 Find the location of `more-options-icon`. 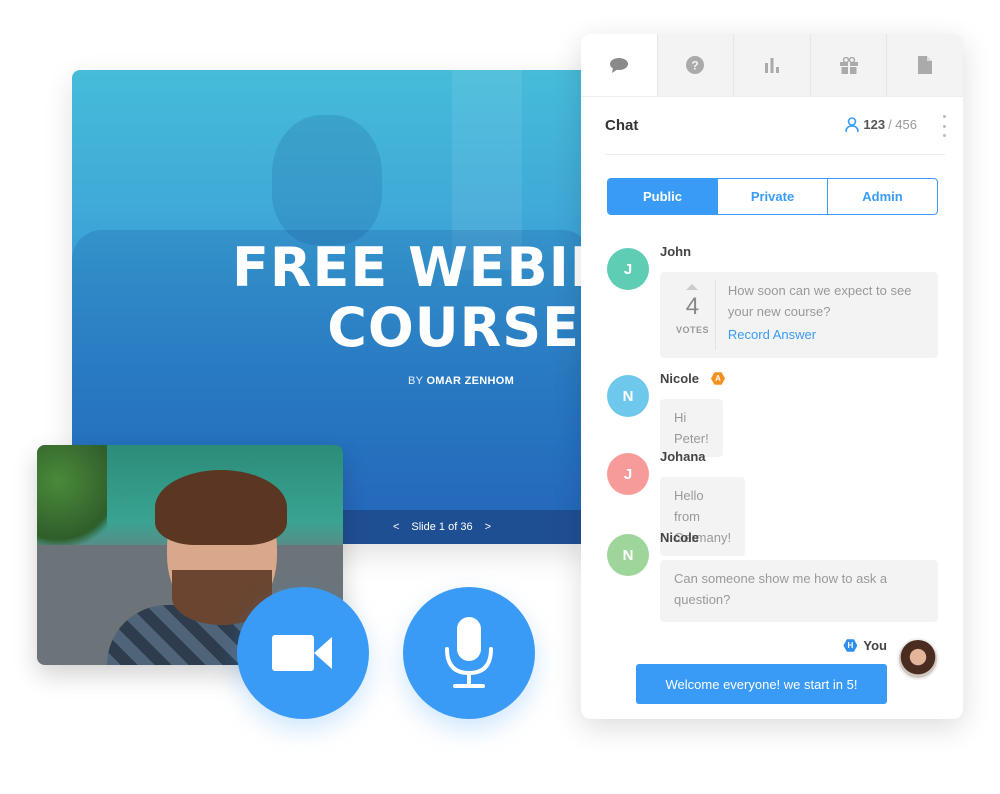

more-options-icon is located at coordinates (944, 126).